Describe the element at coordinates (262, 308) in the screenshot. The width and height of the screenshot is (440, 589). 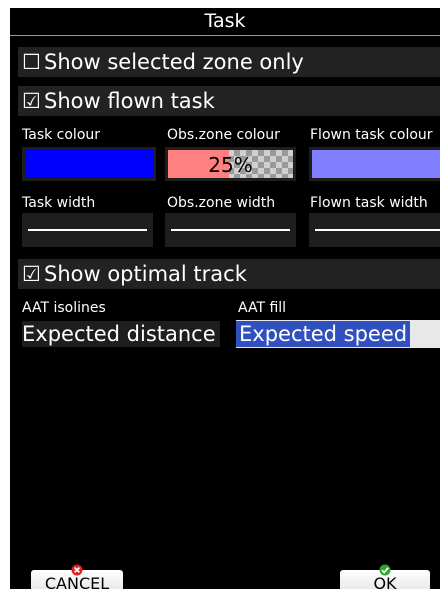
I see `aat-fill-label: AAT fill` at that location.